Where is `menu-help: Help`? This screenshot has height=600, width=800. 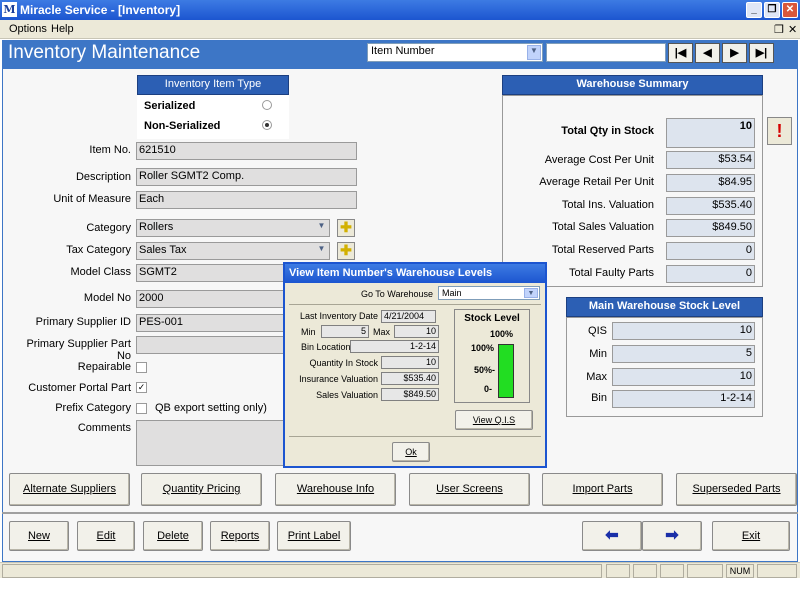
menu-help: Help is located at coordinates (62, 29).